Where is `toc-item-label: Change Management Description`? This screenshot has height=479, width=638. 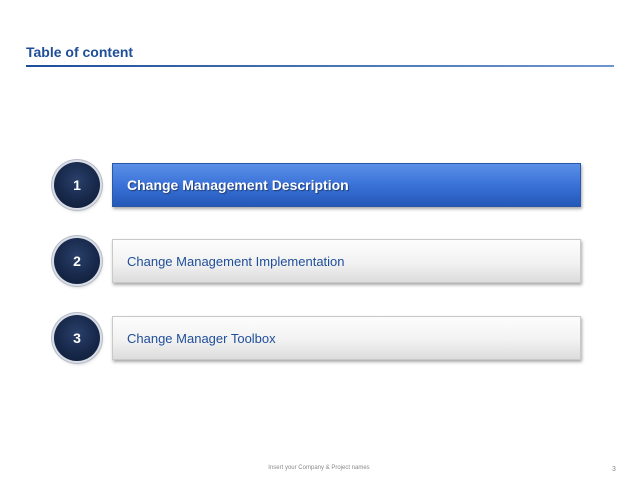
toc-item-label: Change Management Description is located at coordinates (238, 185).